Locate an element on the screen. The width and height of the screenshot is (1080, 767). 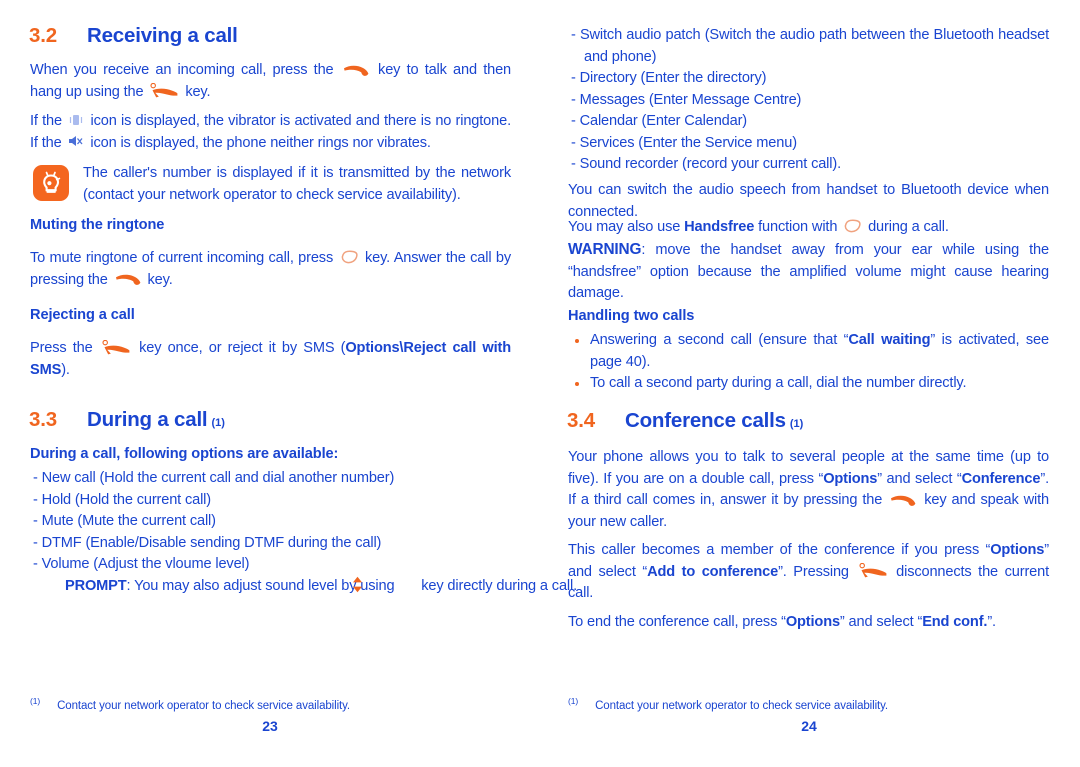
text-conf1-bold1: Options is located at coordinates (850, 478).